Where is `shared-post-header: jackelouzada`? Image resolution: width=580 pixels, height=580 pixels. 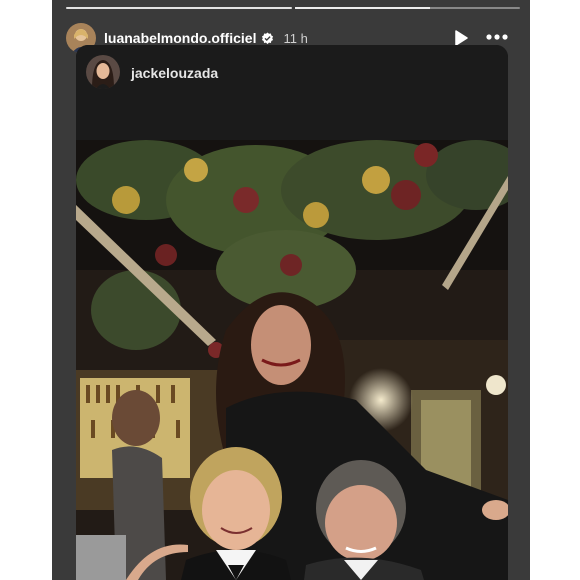 shared-post-header: jackelouzada is located at coordinates (292, 92).